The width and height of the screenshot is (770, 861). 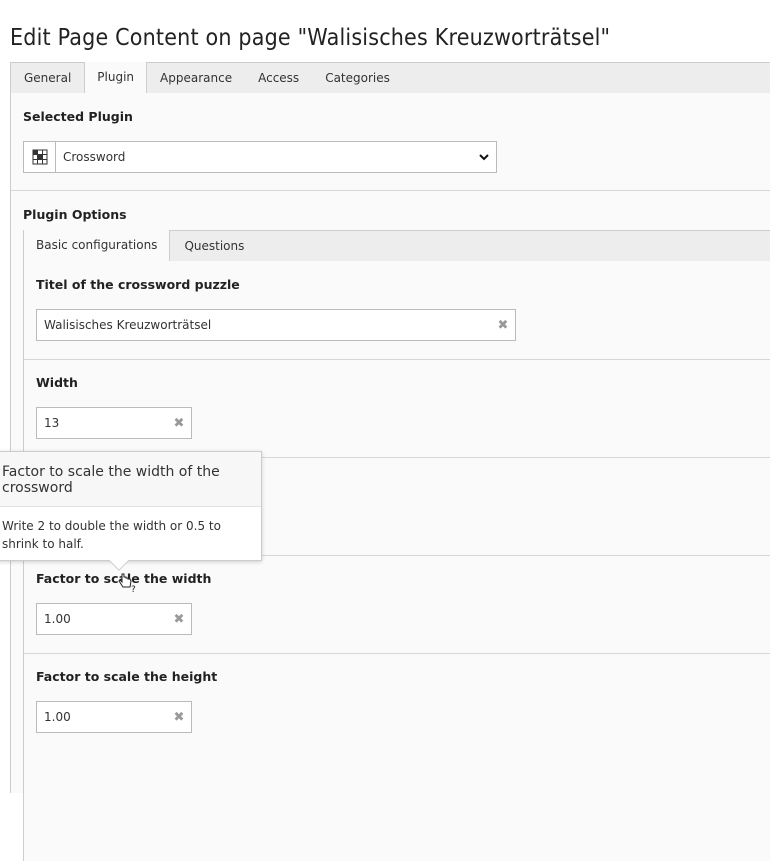 What do you see at coordinates (138, 284) in the screenshot?
I see `crossword-title-label: Titel of the crossword puzzle` at bounding box center [138, 284].